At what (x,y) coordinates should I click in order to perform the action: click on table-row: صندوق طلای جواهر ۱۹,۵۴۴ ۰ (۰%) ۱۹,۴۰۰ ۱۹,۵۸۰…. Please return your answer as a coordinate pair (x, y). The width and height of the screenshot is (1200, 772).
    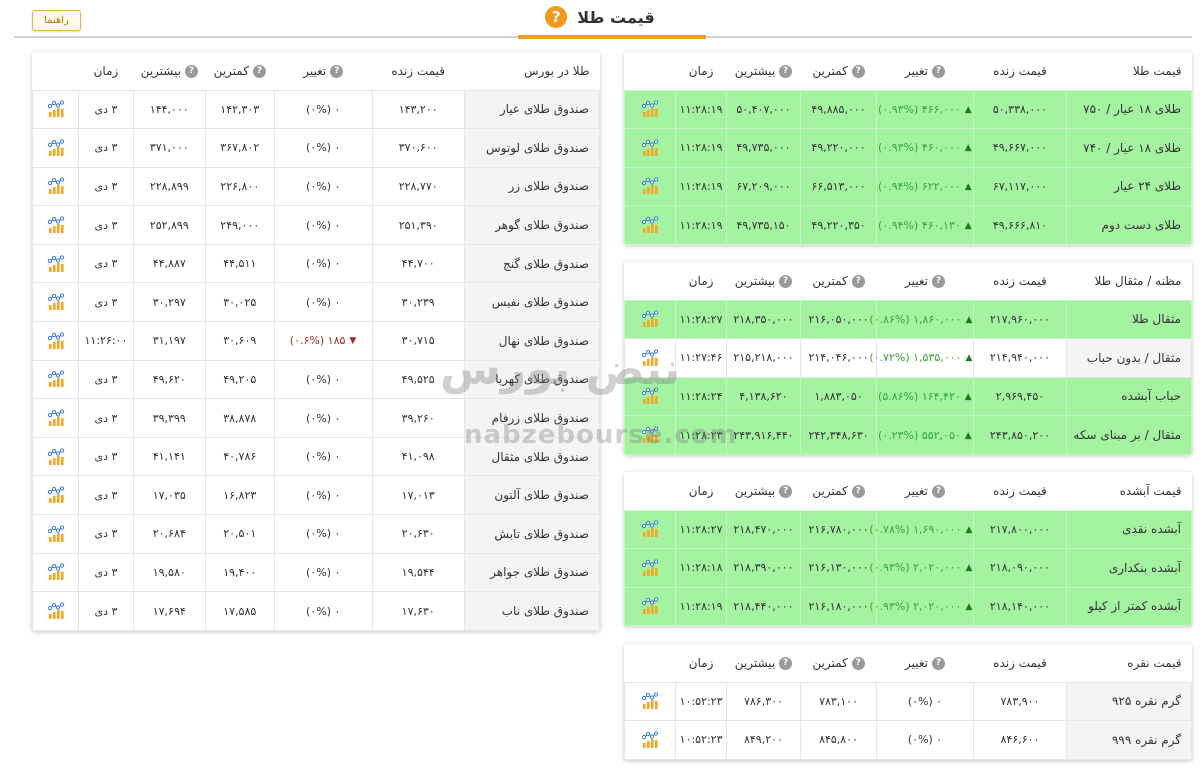
    Looking at the image, I should click on (316, 572).